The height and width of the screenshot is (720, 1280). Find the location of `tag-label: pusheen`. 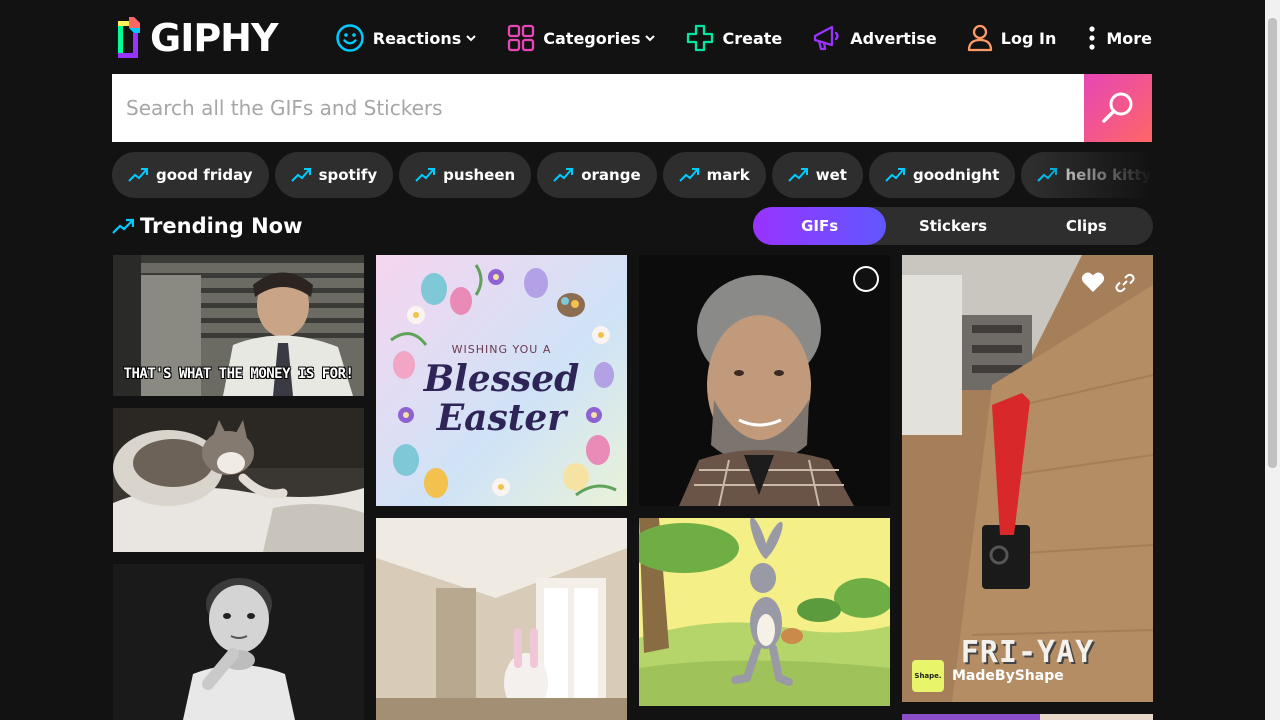

tag-label: pusheen is located at coordinates (479, 175).